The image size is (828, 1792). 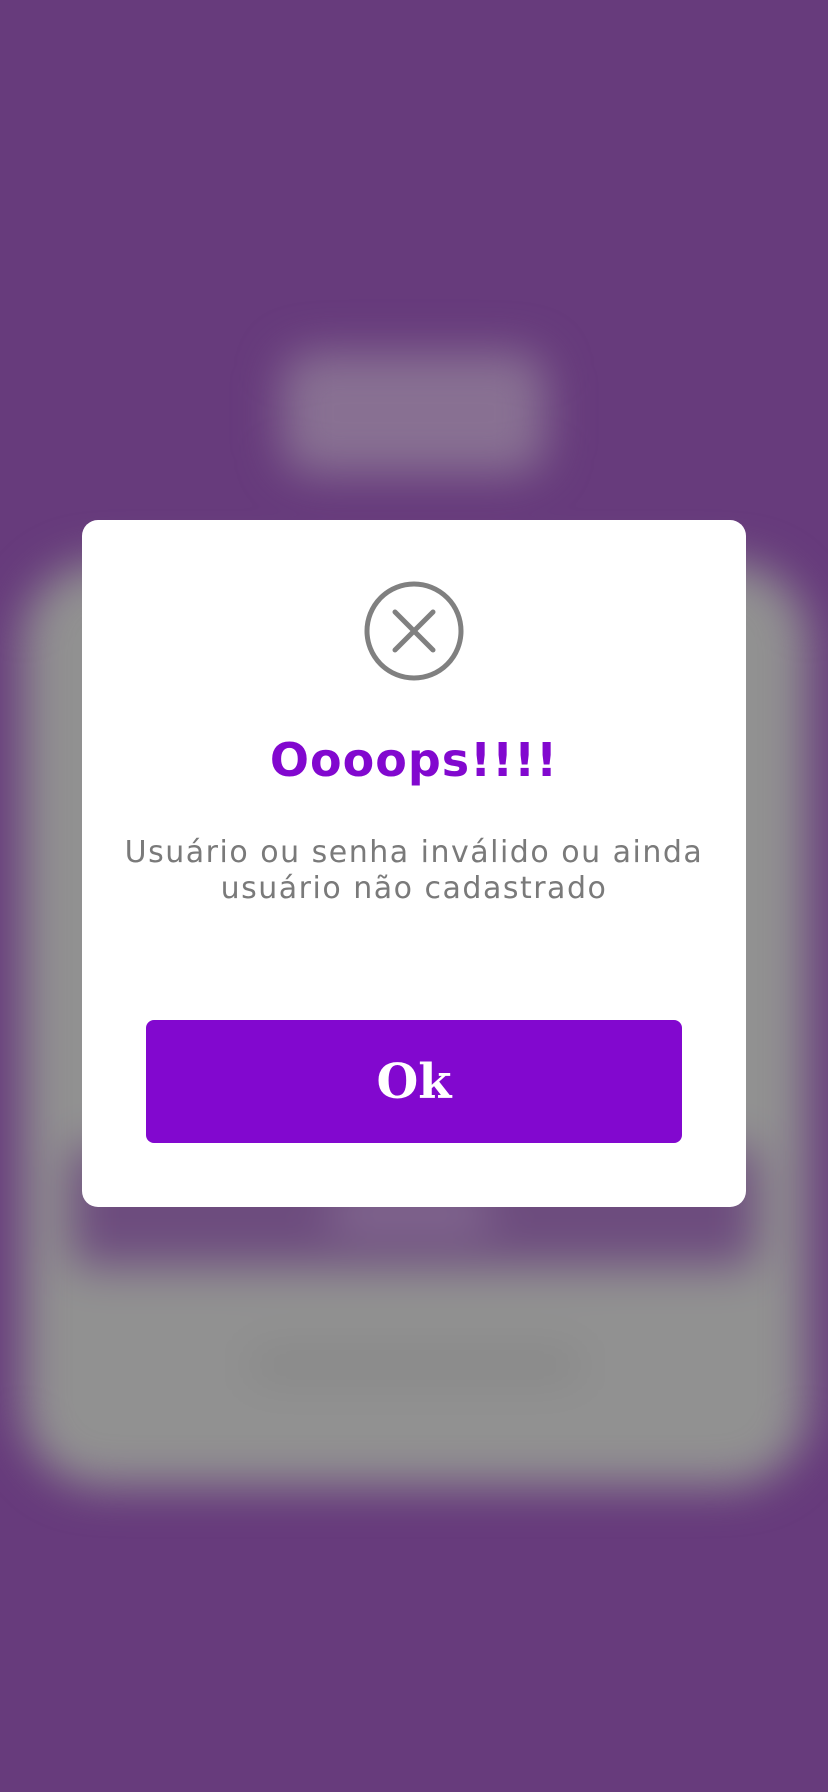 What do you see at coordinates (414, 760) in the screenshot?
I see `dialog-title: Oooops!!!!` at bounding box center [414, 760].